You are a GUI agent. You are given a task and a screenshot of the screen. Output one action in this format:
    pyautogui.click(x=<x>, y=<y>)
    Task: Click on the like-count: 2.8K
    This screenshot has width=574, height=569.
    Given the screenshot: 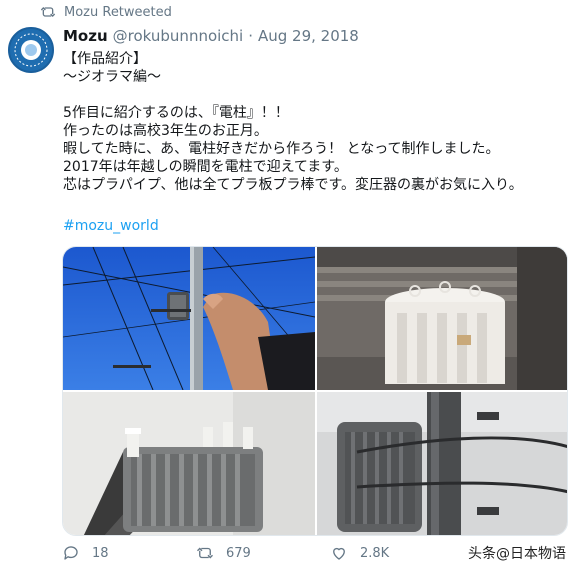 What is the action you would take?
    pyautogui.click(x=375, y=553)
    